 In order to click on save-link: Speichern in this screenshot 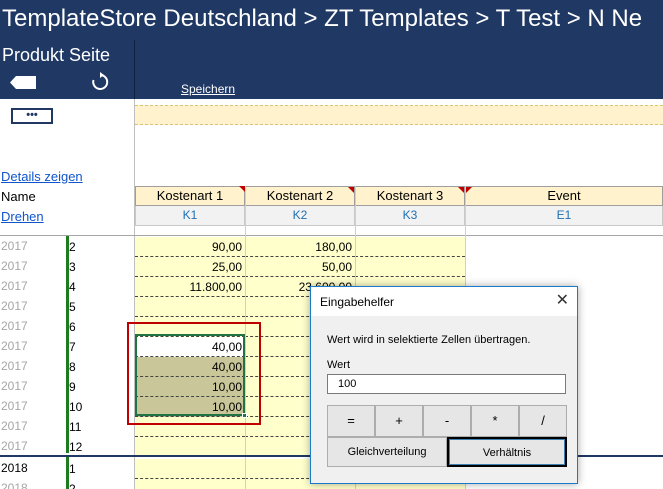, I will do `click(208, 89)`.